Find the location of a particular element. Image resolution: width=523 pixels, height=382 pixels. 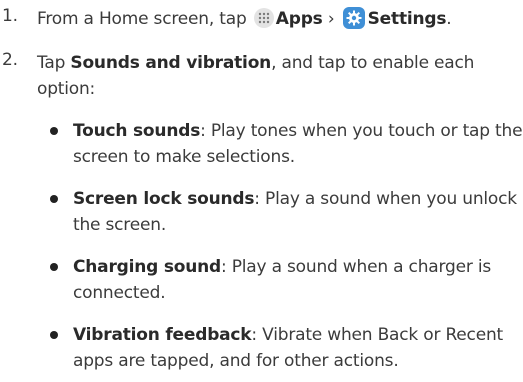

step-1-intro: From a Home screen, tap is located at coordinates (142, 19).